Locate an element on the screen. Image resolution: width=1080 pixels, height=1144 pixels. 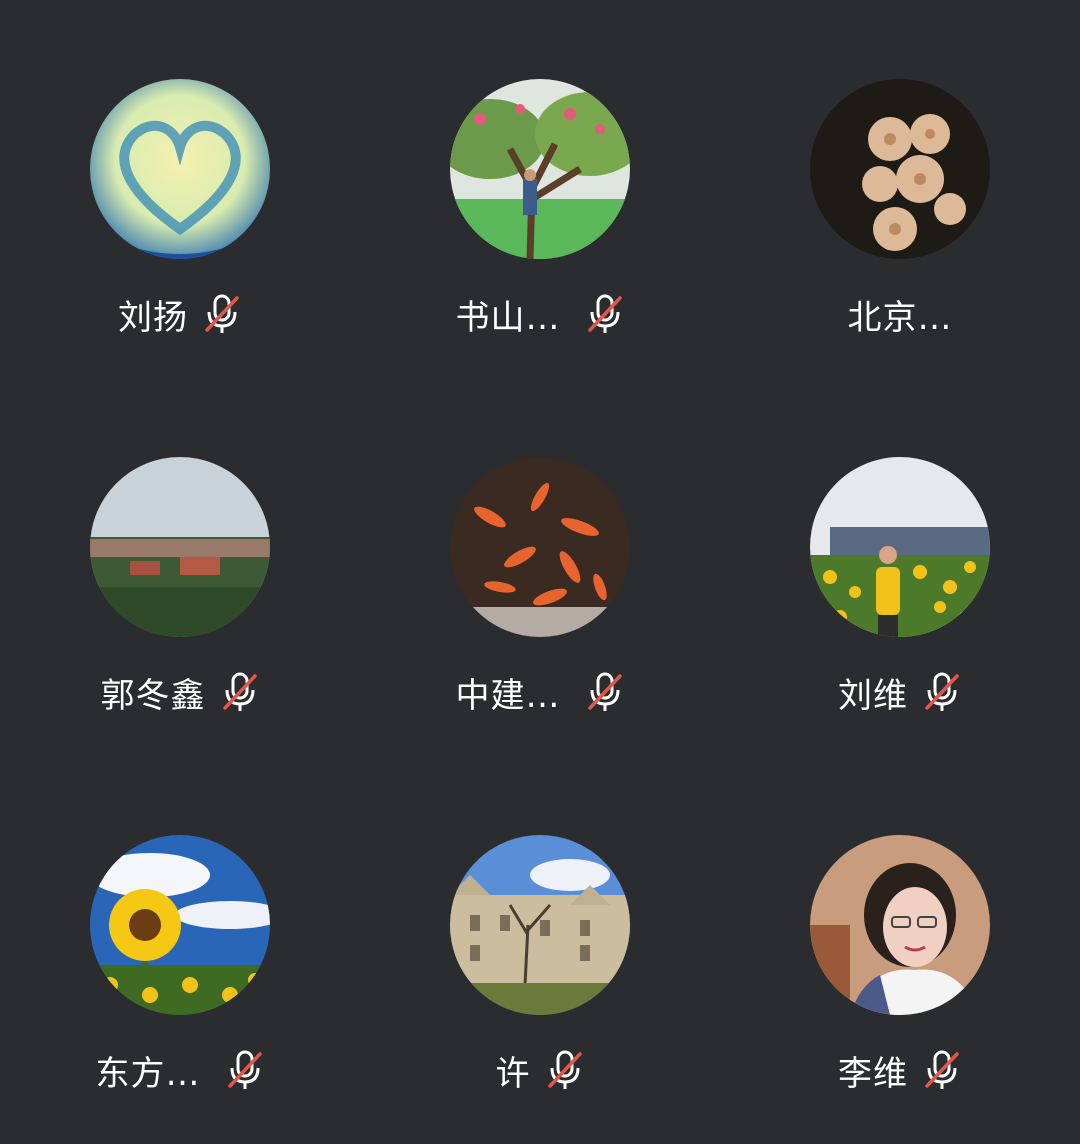
name-row: 许 is located at coordinates (540, 1070).